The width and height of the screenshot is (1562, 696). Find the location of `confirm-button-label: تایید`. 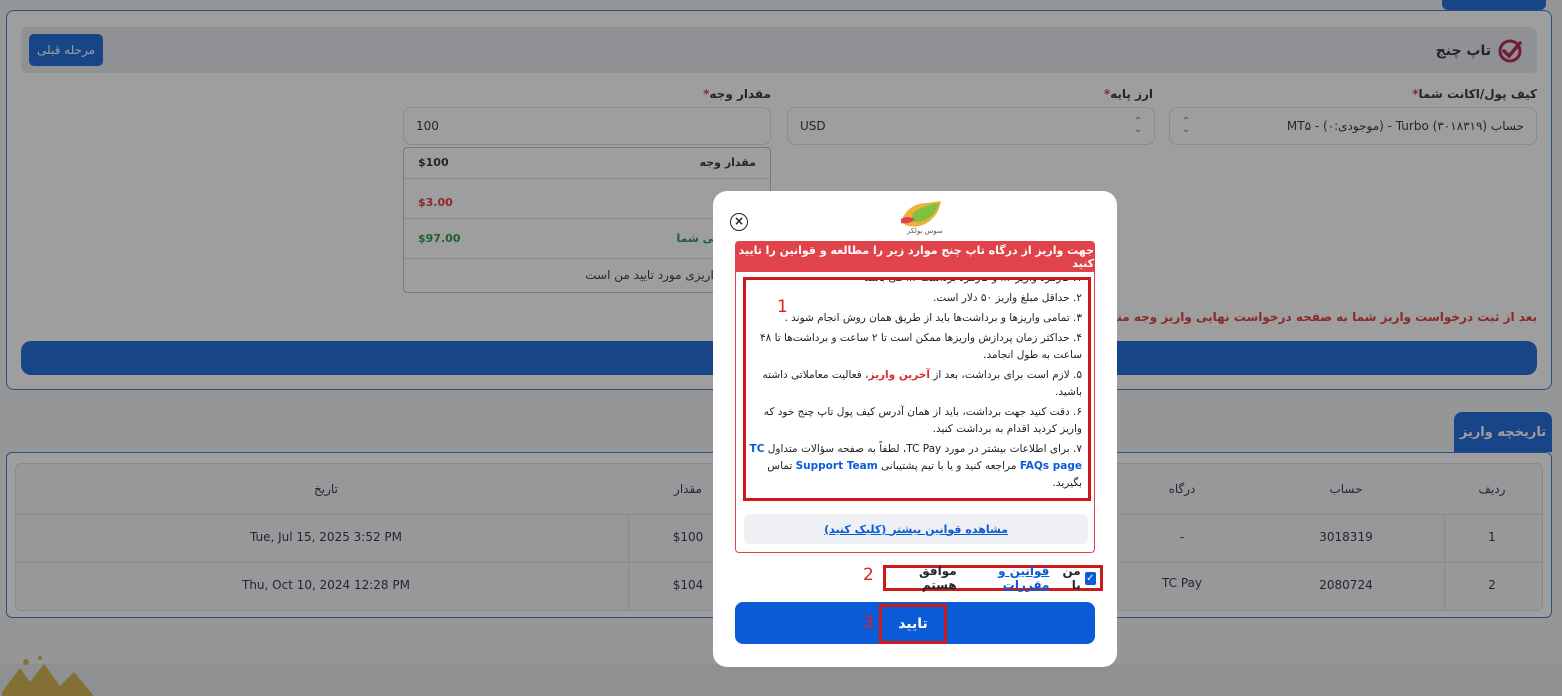

confirm-button-label: تایید is located at coordinates (913, 624).